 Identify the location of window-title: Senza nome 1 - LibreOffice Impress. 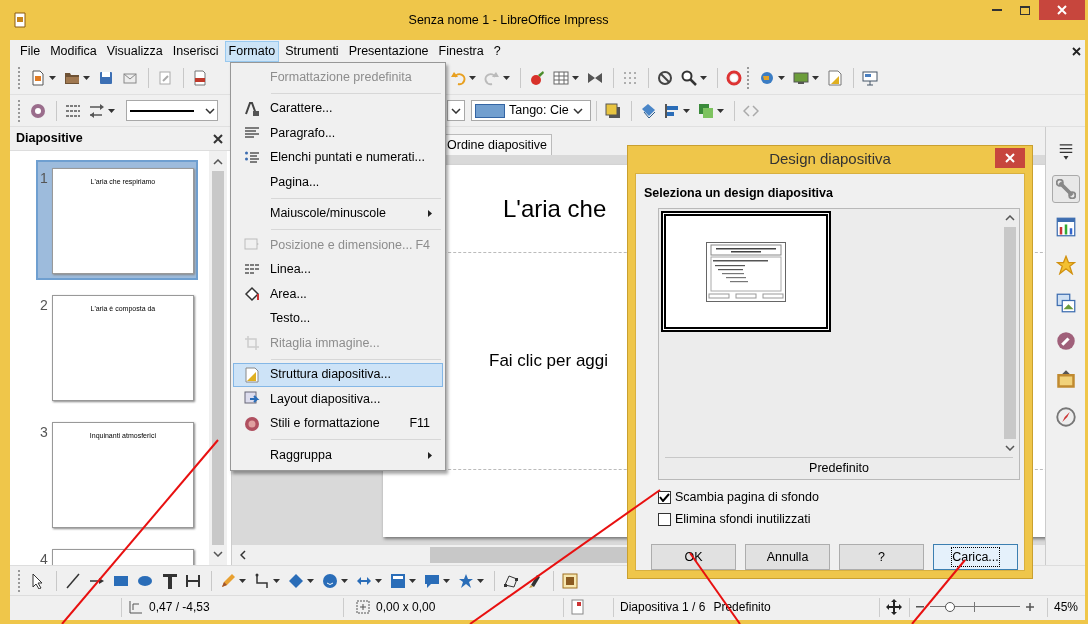
(508, 20).